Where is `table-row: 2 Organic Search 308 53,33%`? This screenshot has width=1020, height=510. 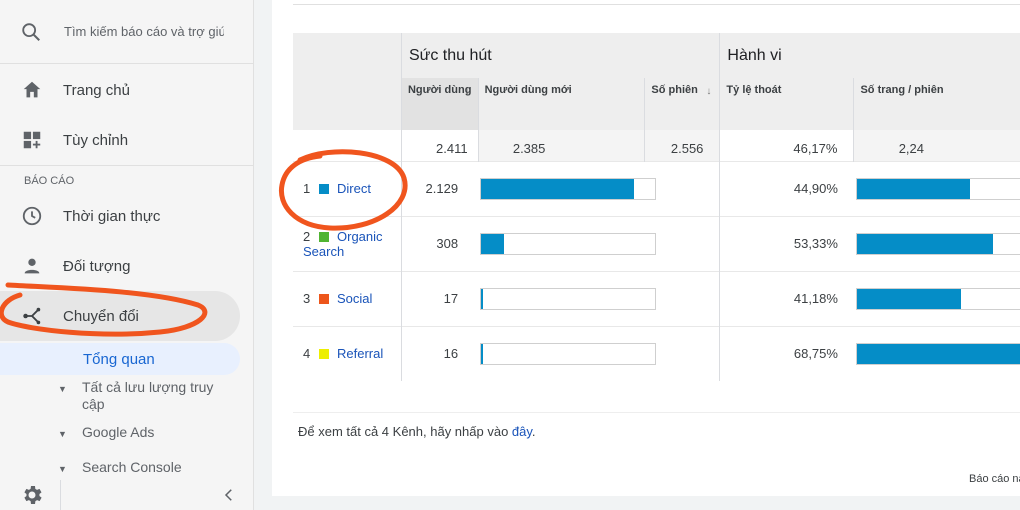
table-row: 2 Organic Search 308 53,33% is located at coordinates (656, 243).